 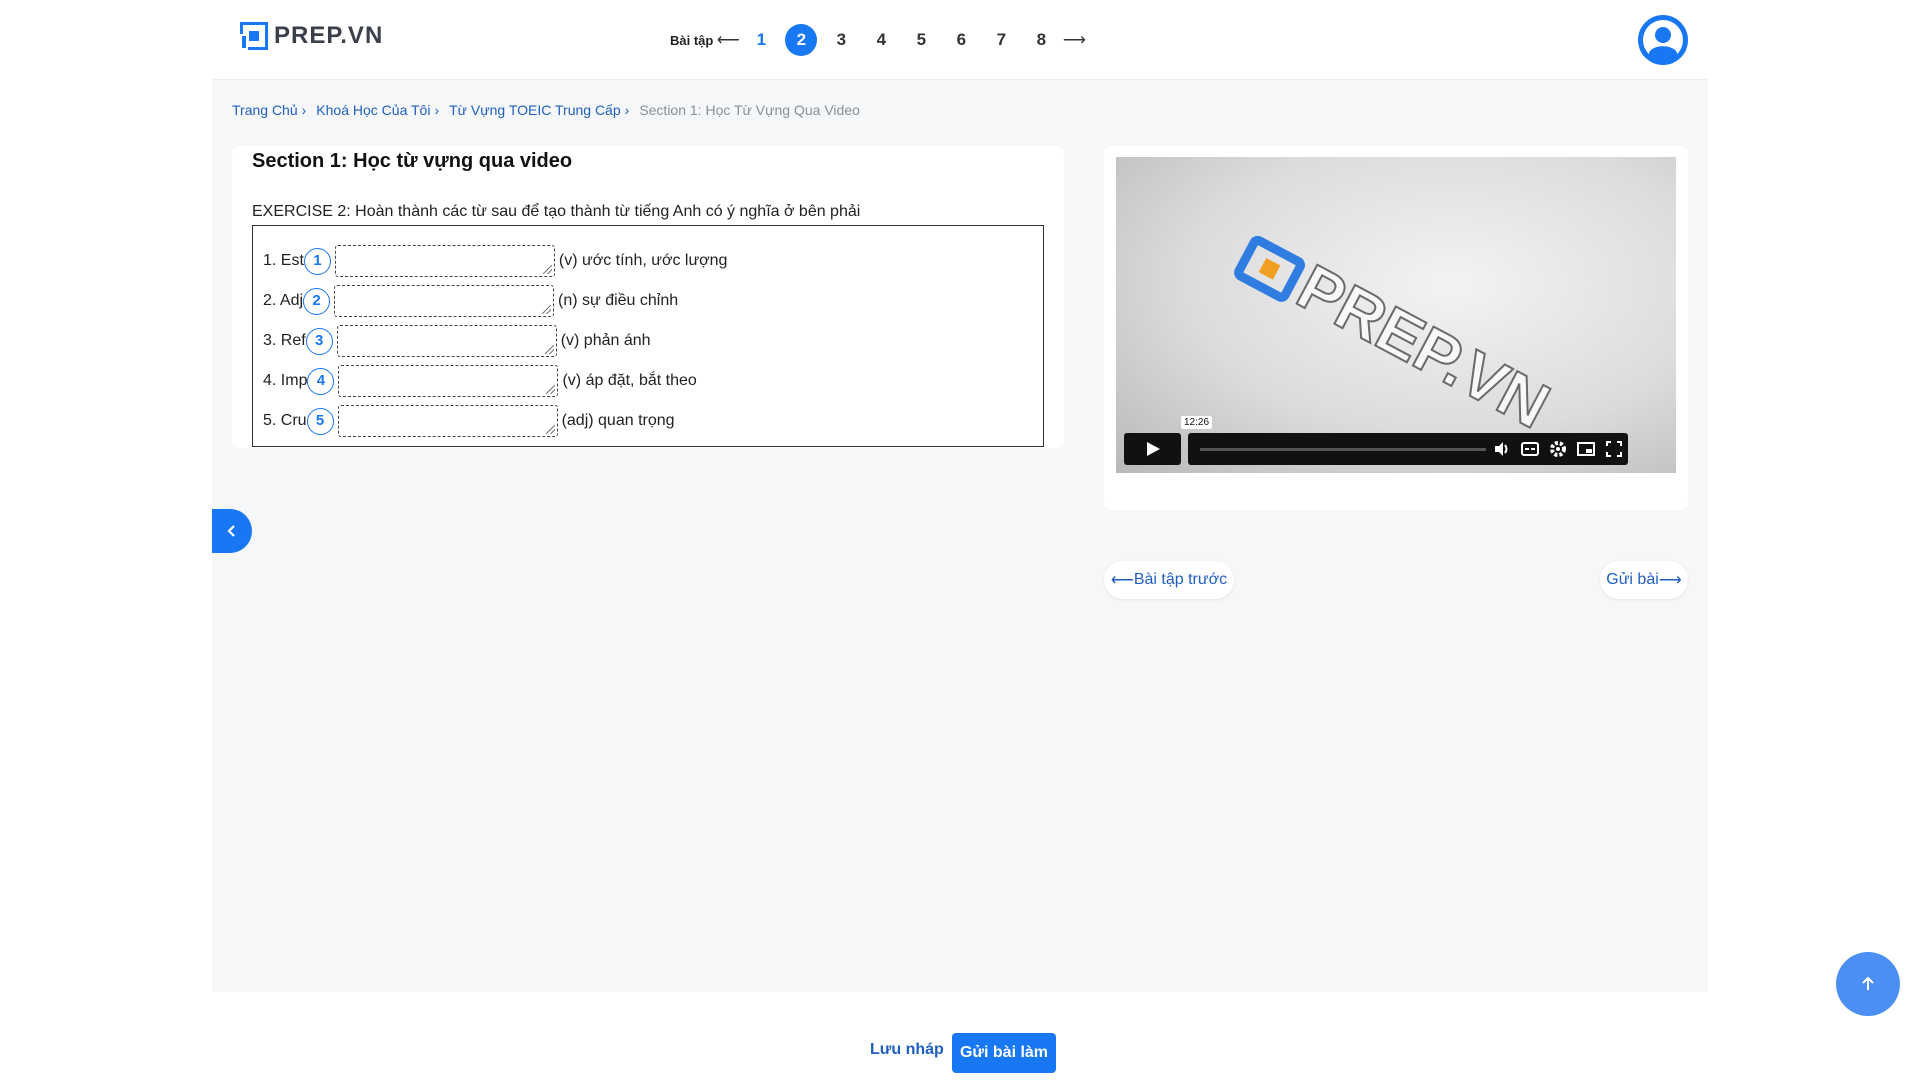 What do you see at coordinates (618, 300) in the screenshot?
I see `word-meaning: (n) sự điều chỉnh` at bounding box center [618, 300].